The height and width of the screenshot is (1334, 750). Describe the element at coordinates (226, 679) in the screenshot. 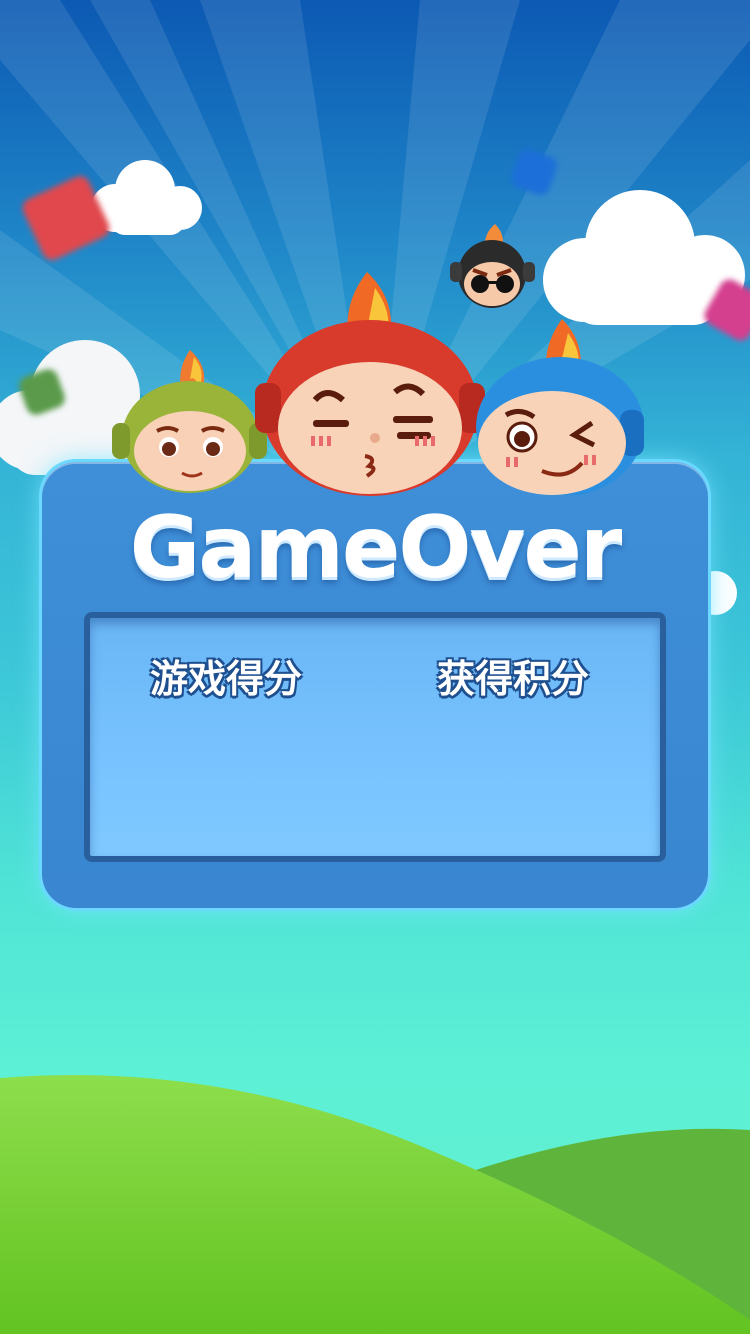

I see `game-score-label: 游戏得分` at that location.